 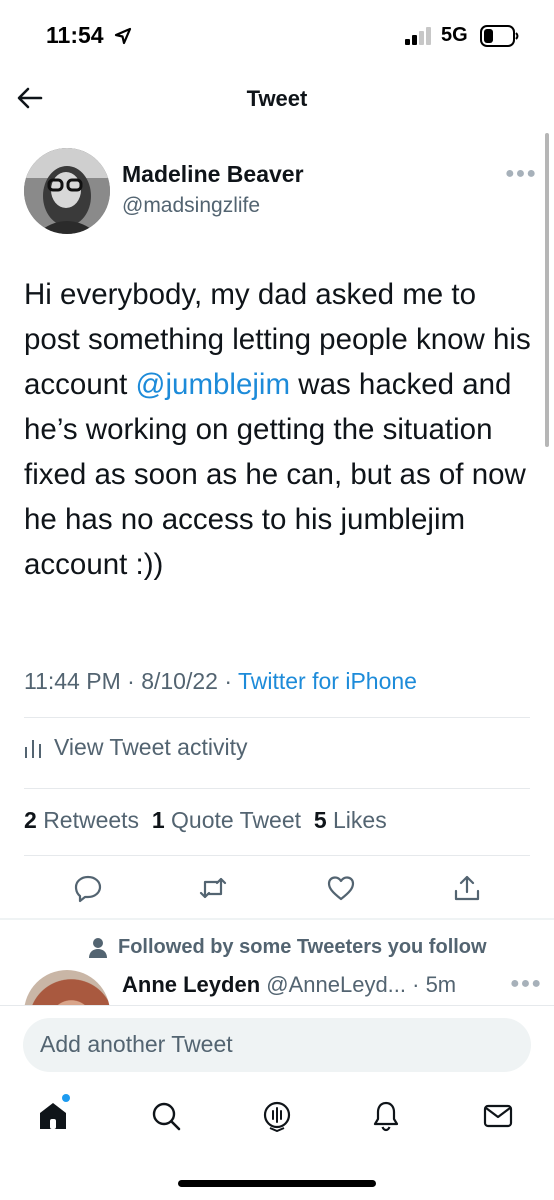 What do you see at coordinates (179, 681) in the screenshot?
I see `tweet-date: 8/10/22` at bounding box center [179, 681].